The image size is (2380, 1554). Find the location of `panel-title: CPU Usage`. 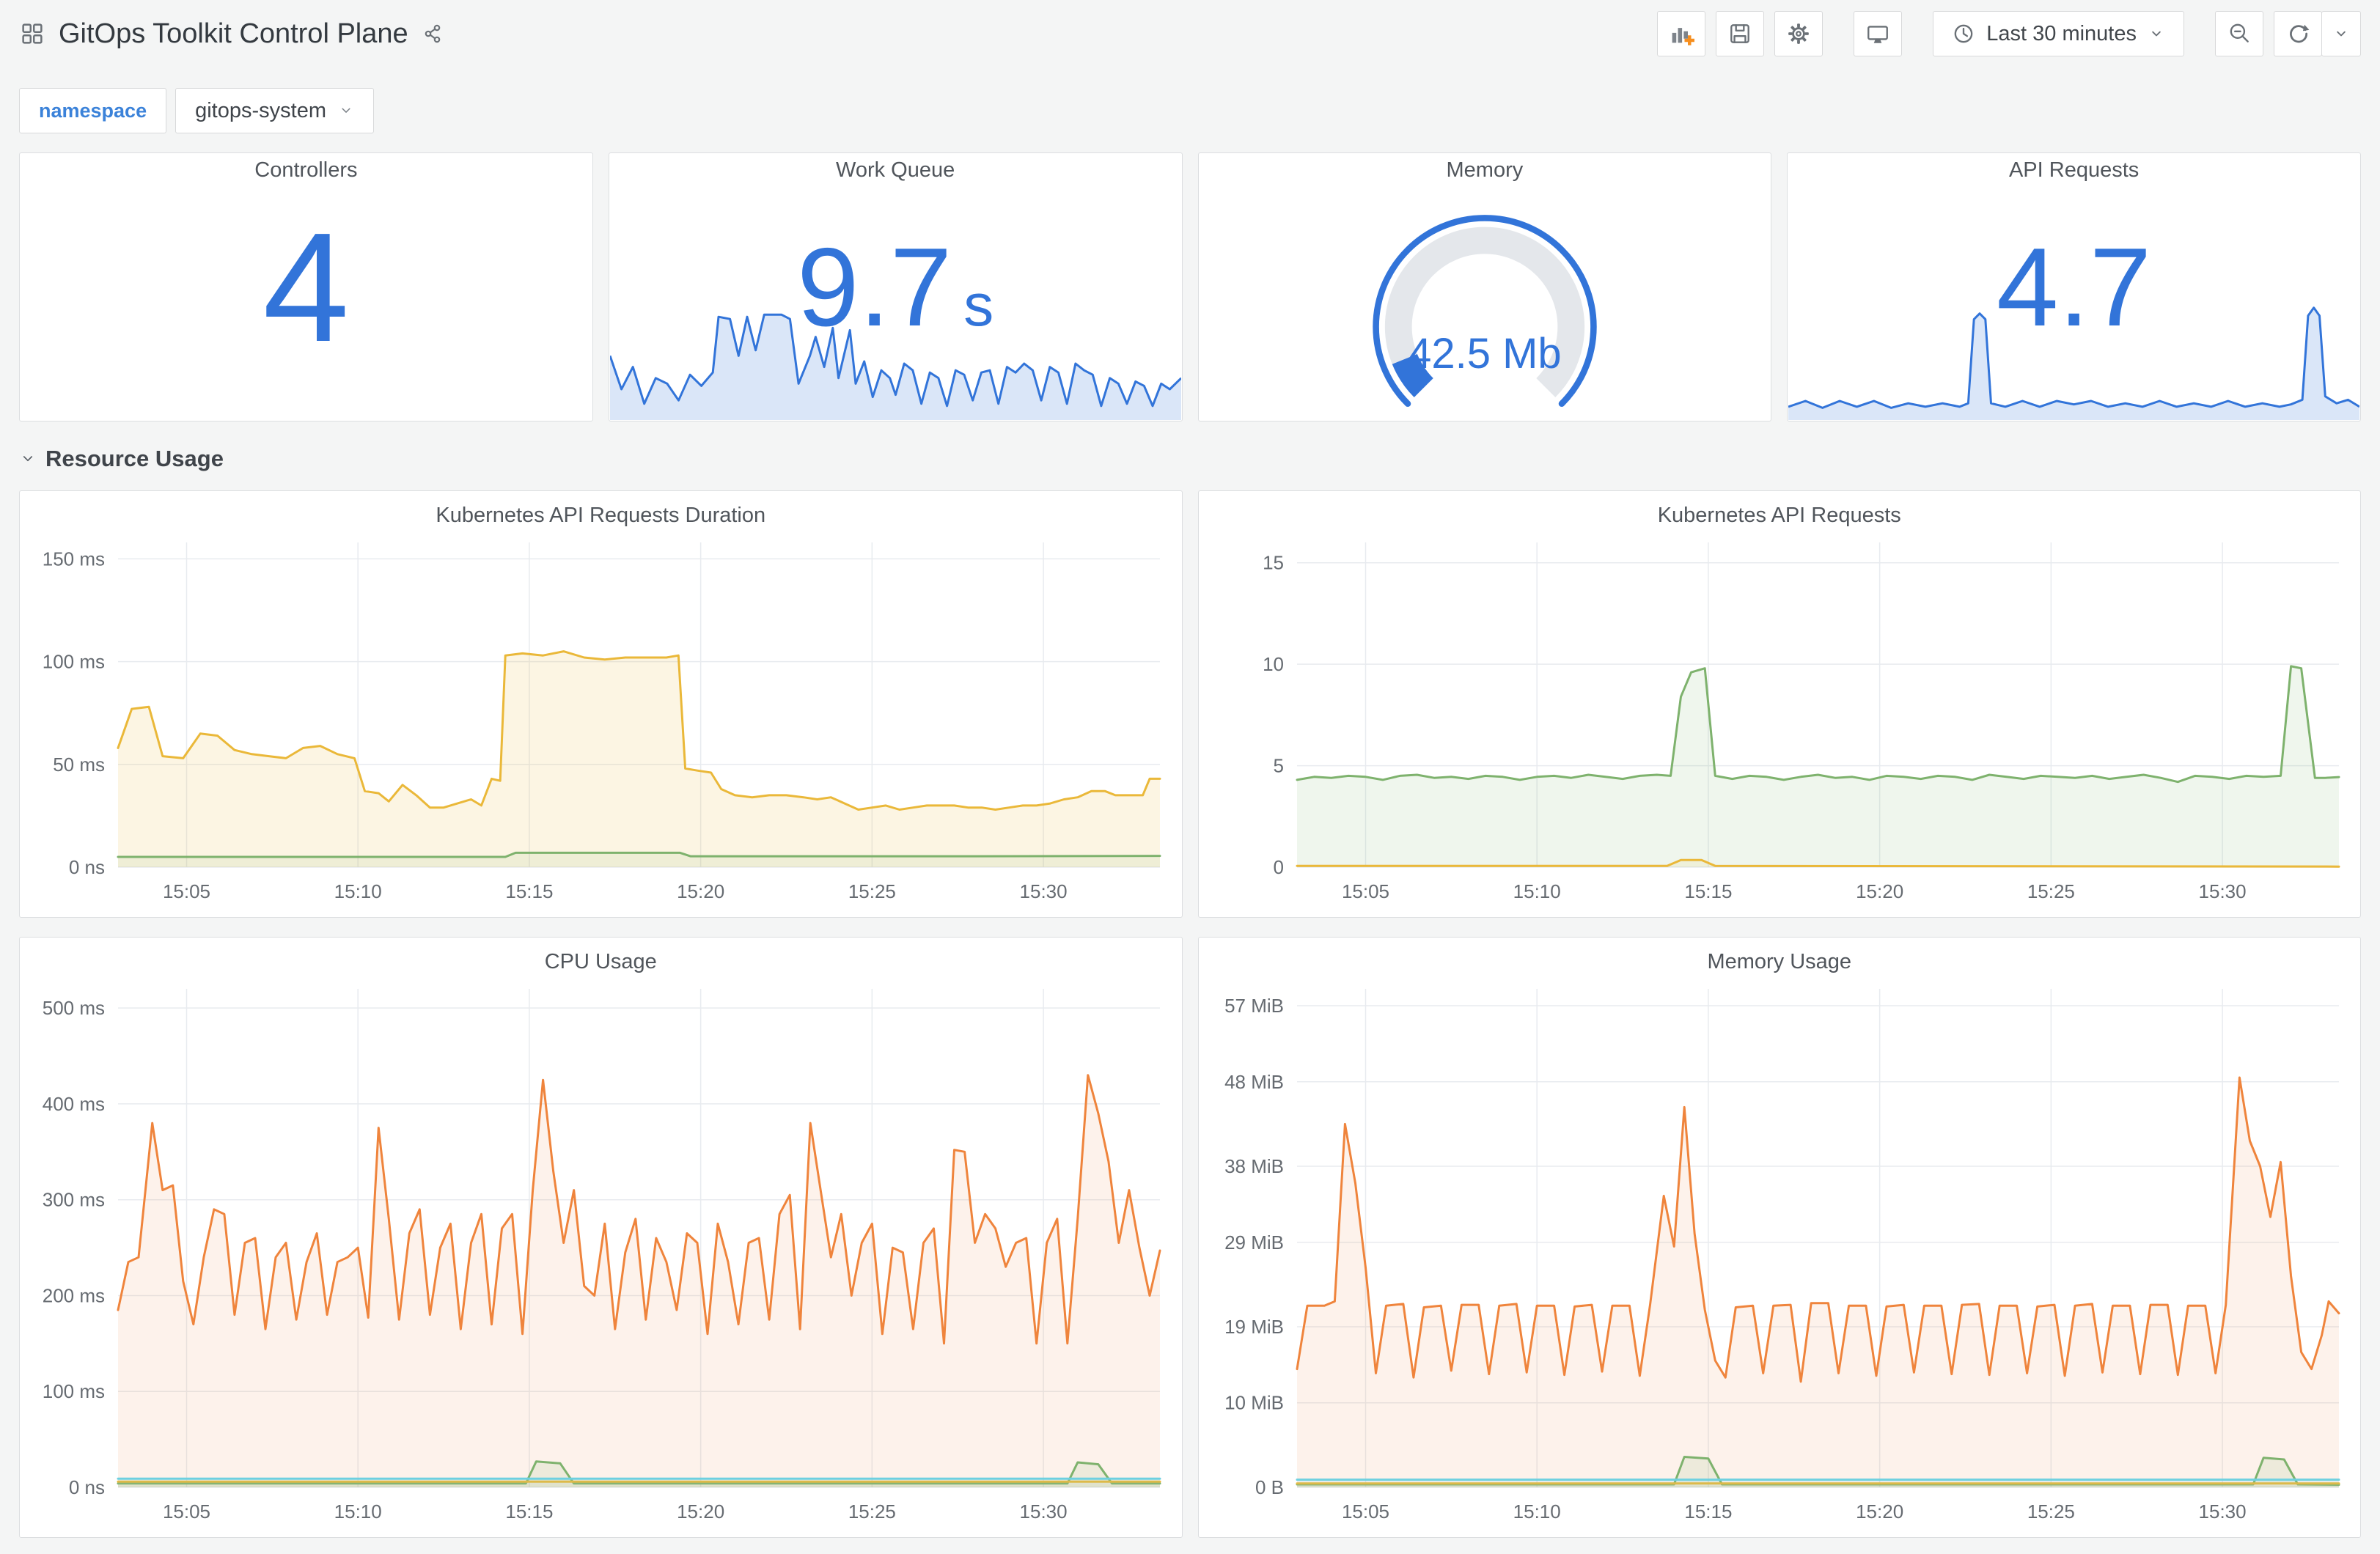

panel-title: CPU Usage is located at coordinates (601, 962).